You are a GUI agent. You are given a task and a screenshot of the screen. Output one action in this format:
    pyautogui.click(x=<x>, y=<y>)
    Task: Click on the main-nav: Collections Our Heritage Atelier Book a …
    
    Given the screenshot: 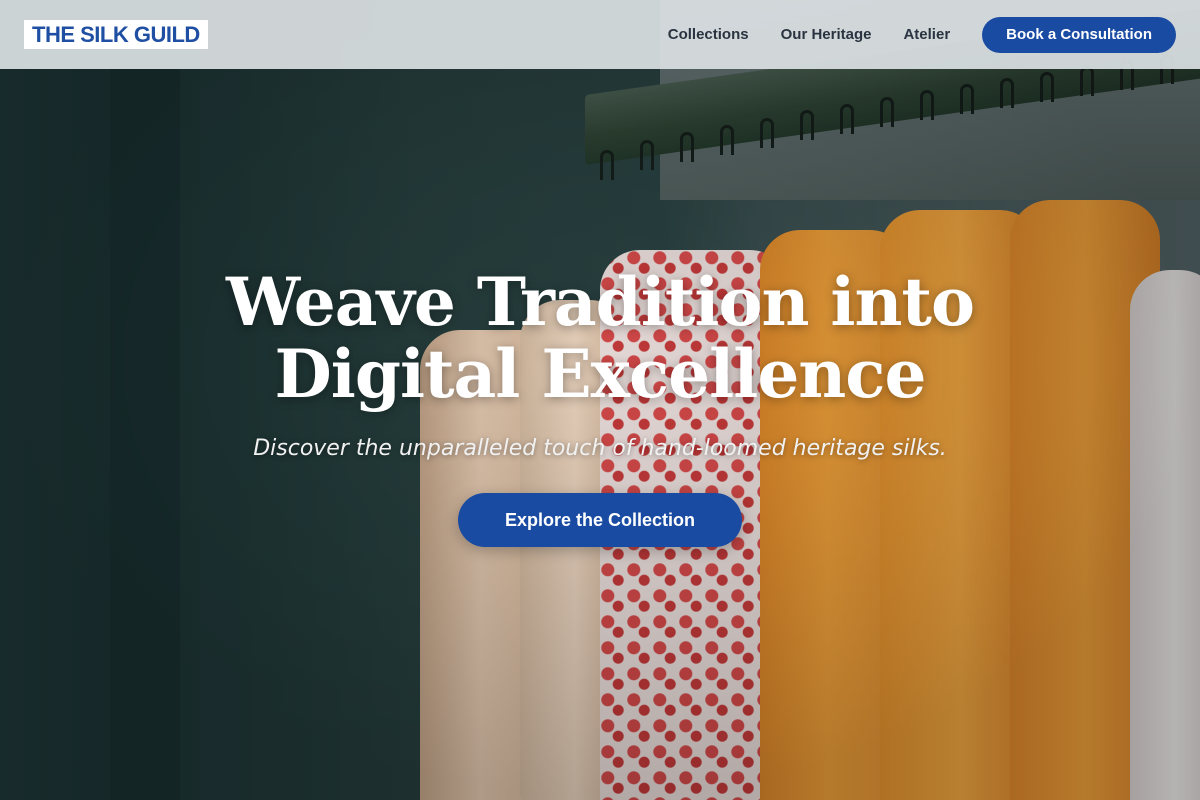 What is the action you would take?
    pyautogui.click(x=922, y=34)
    